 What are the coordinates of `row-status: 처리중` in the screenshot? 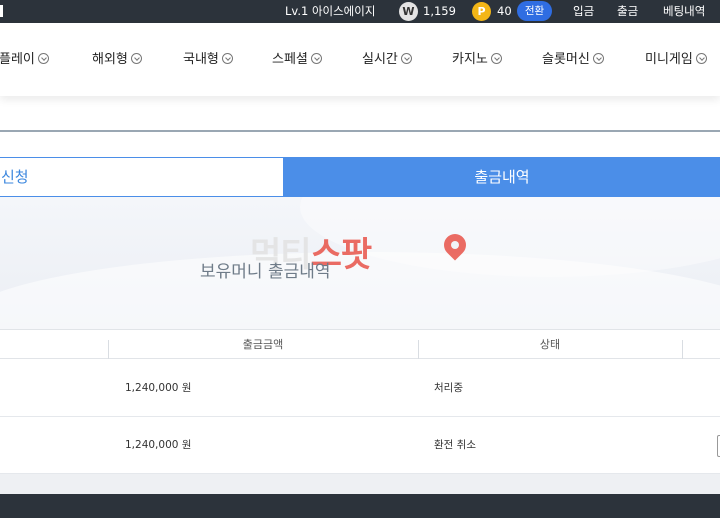 It's located at (448, 388).